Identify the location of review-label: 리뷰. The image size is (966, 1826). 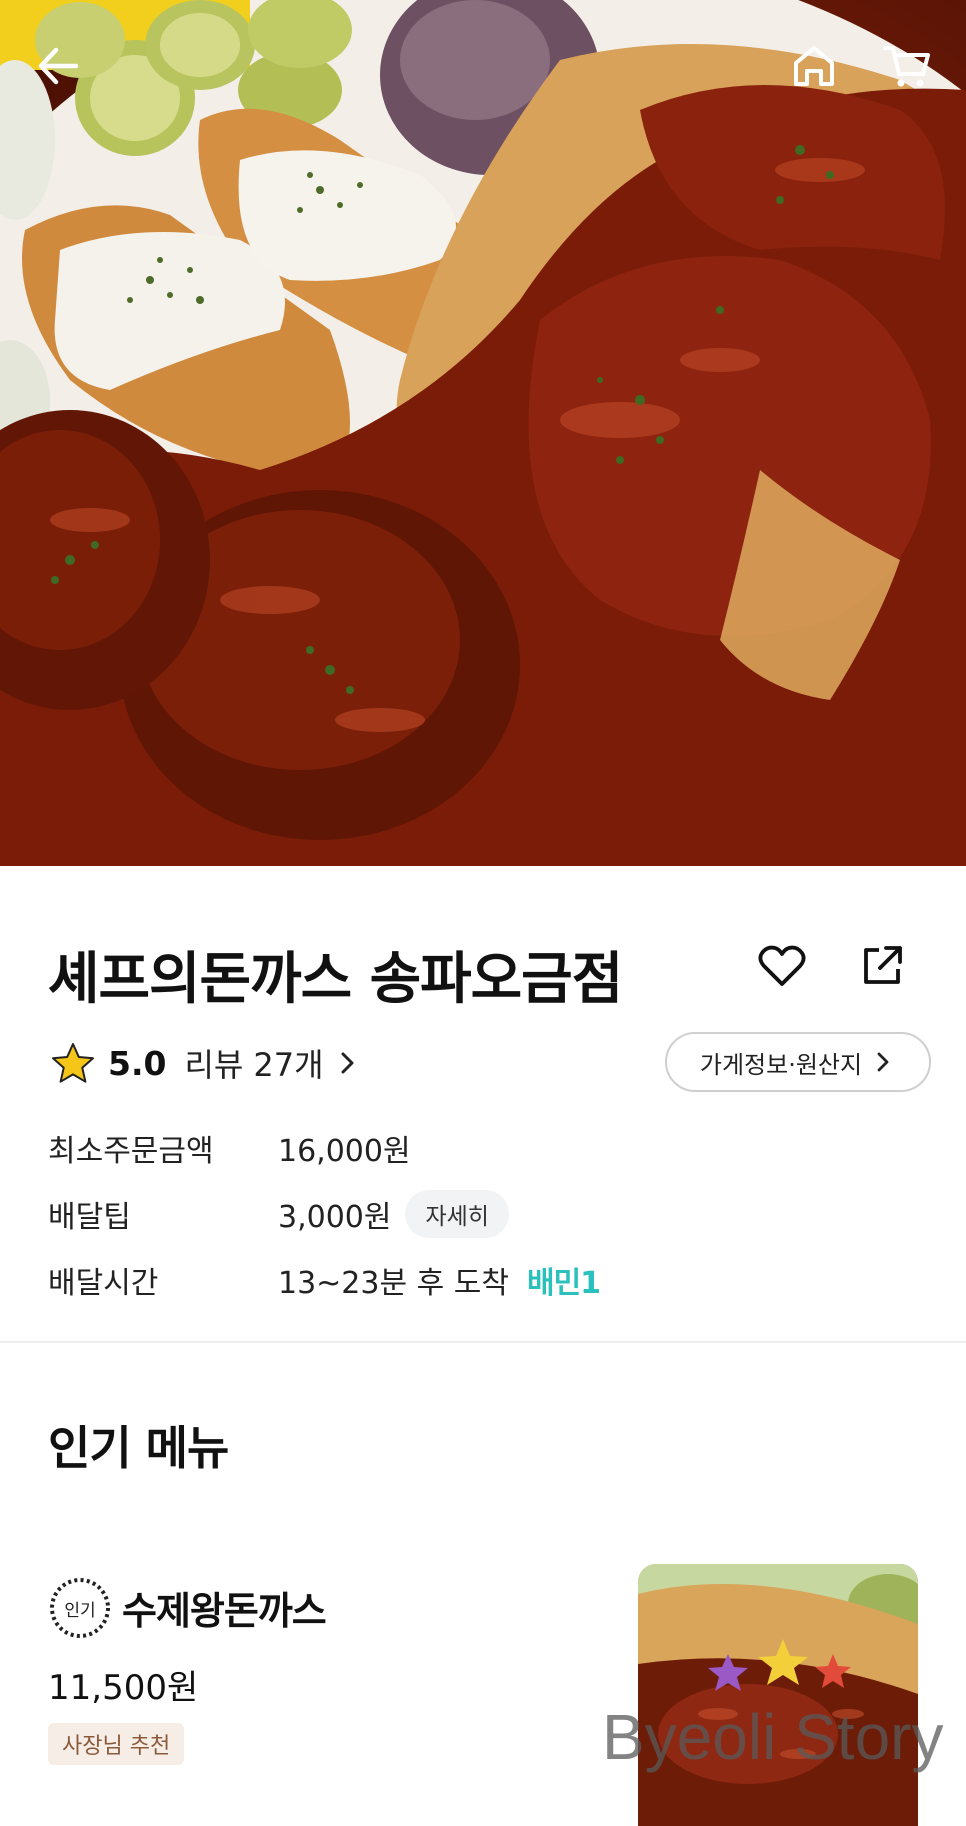
(214, 1065).